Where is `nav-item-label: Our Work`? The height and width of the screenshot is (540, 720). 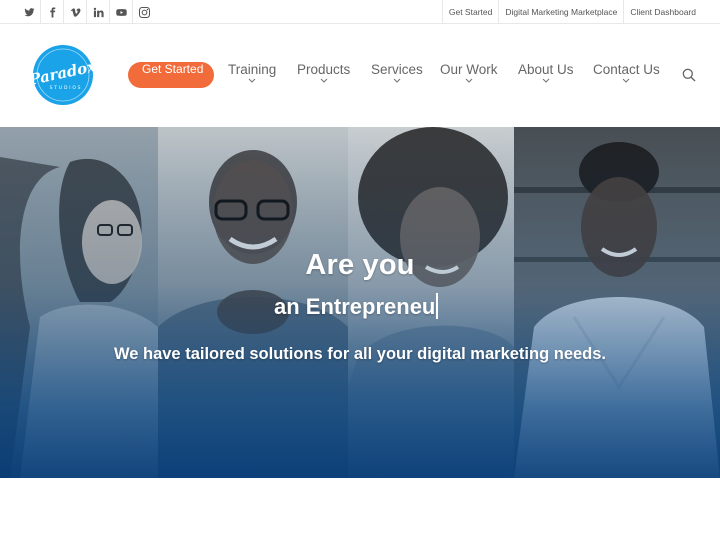 nav-item-label: Our Work is located at coordinates (469, 69).